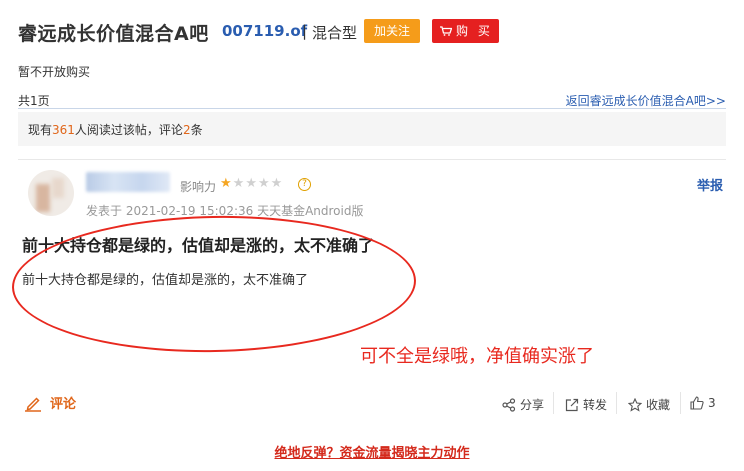  I want to click on thumbs-up-icon, so click(697, 403).